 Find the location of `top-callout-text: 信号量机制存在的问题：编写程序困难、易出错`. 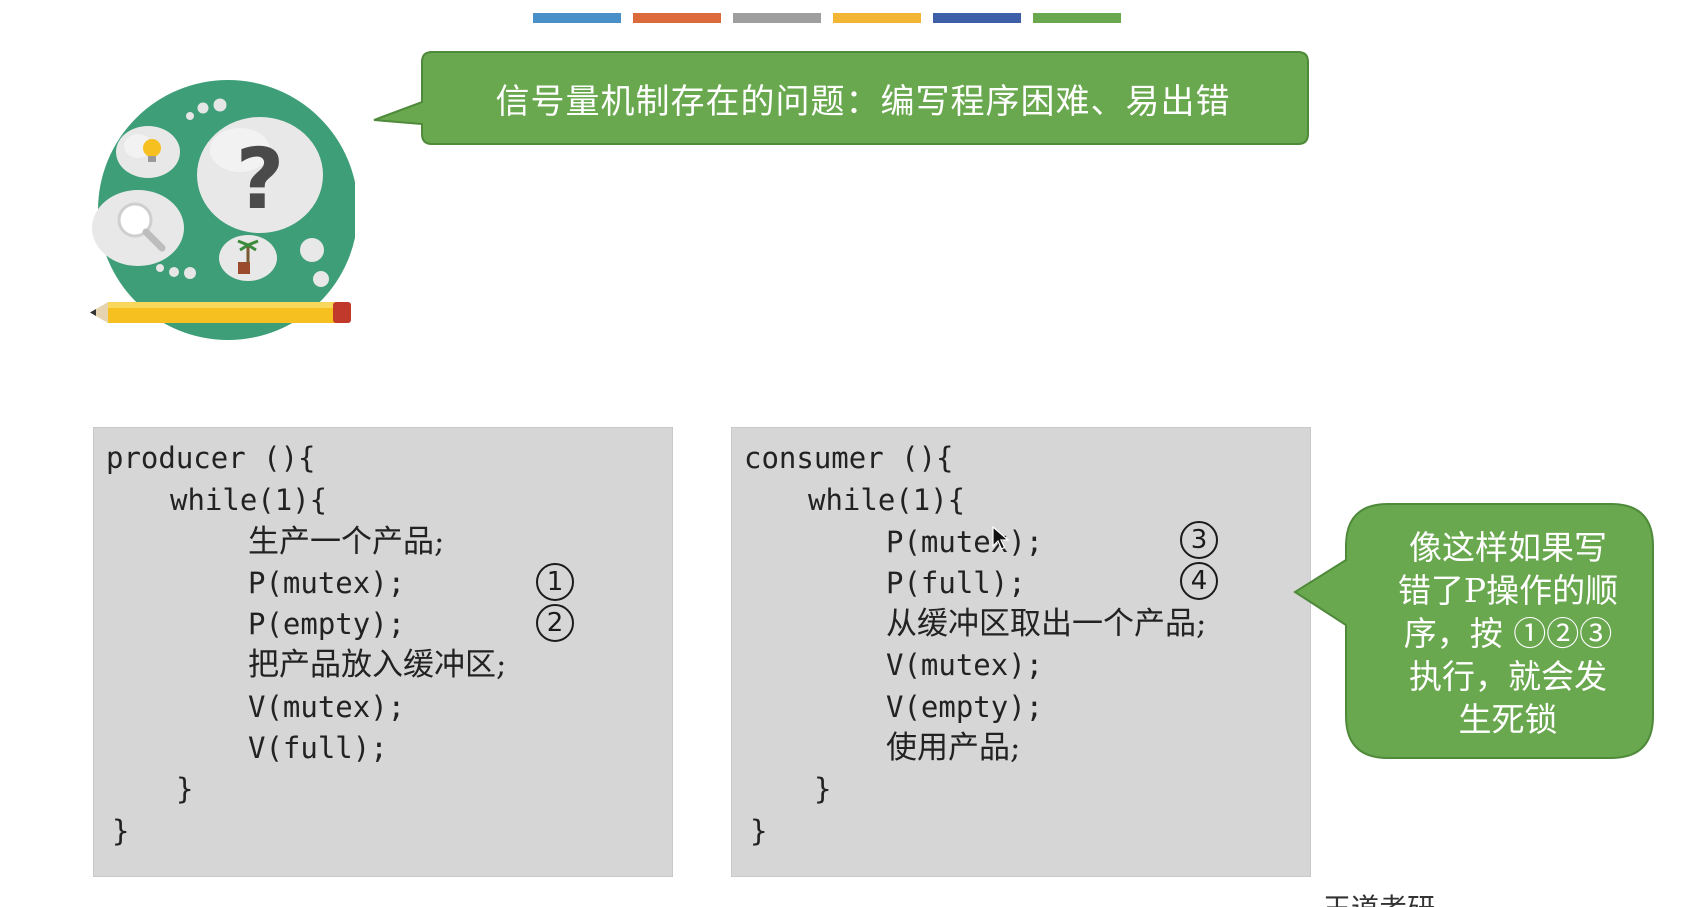

top-callout-text: 信号量机制存在的问题：编写程序困难、易出错 is located at coordinates (863, 101).